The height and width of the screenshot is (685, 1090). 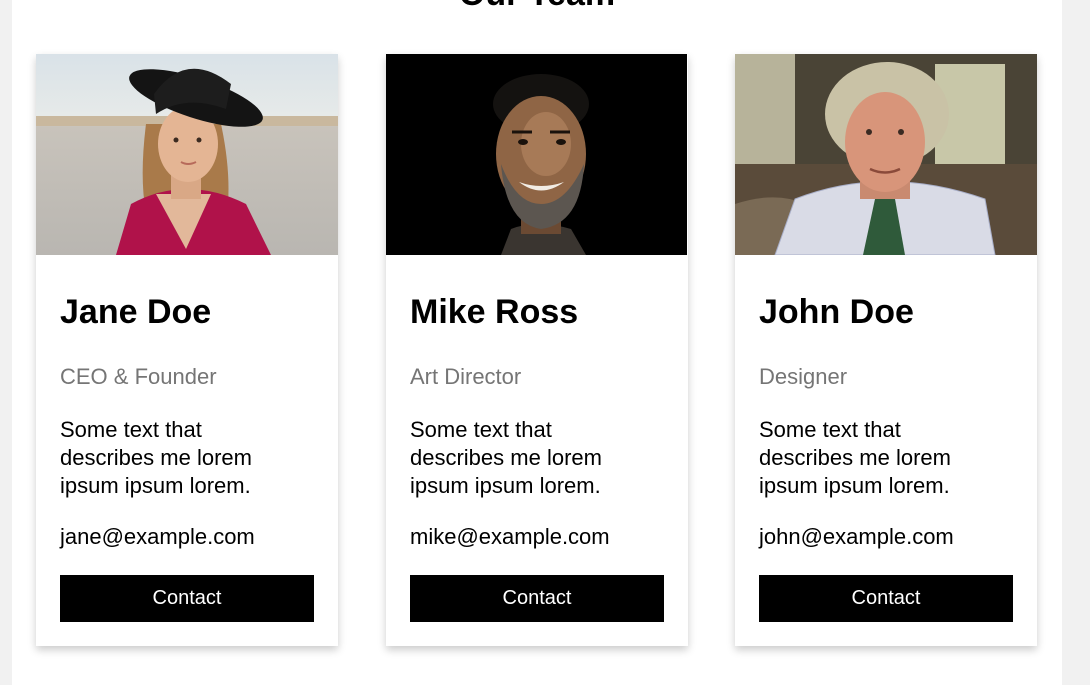 I want to click on profile-photo-jane, so click(x=187, y=154).